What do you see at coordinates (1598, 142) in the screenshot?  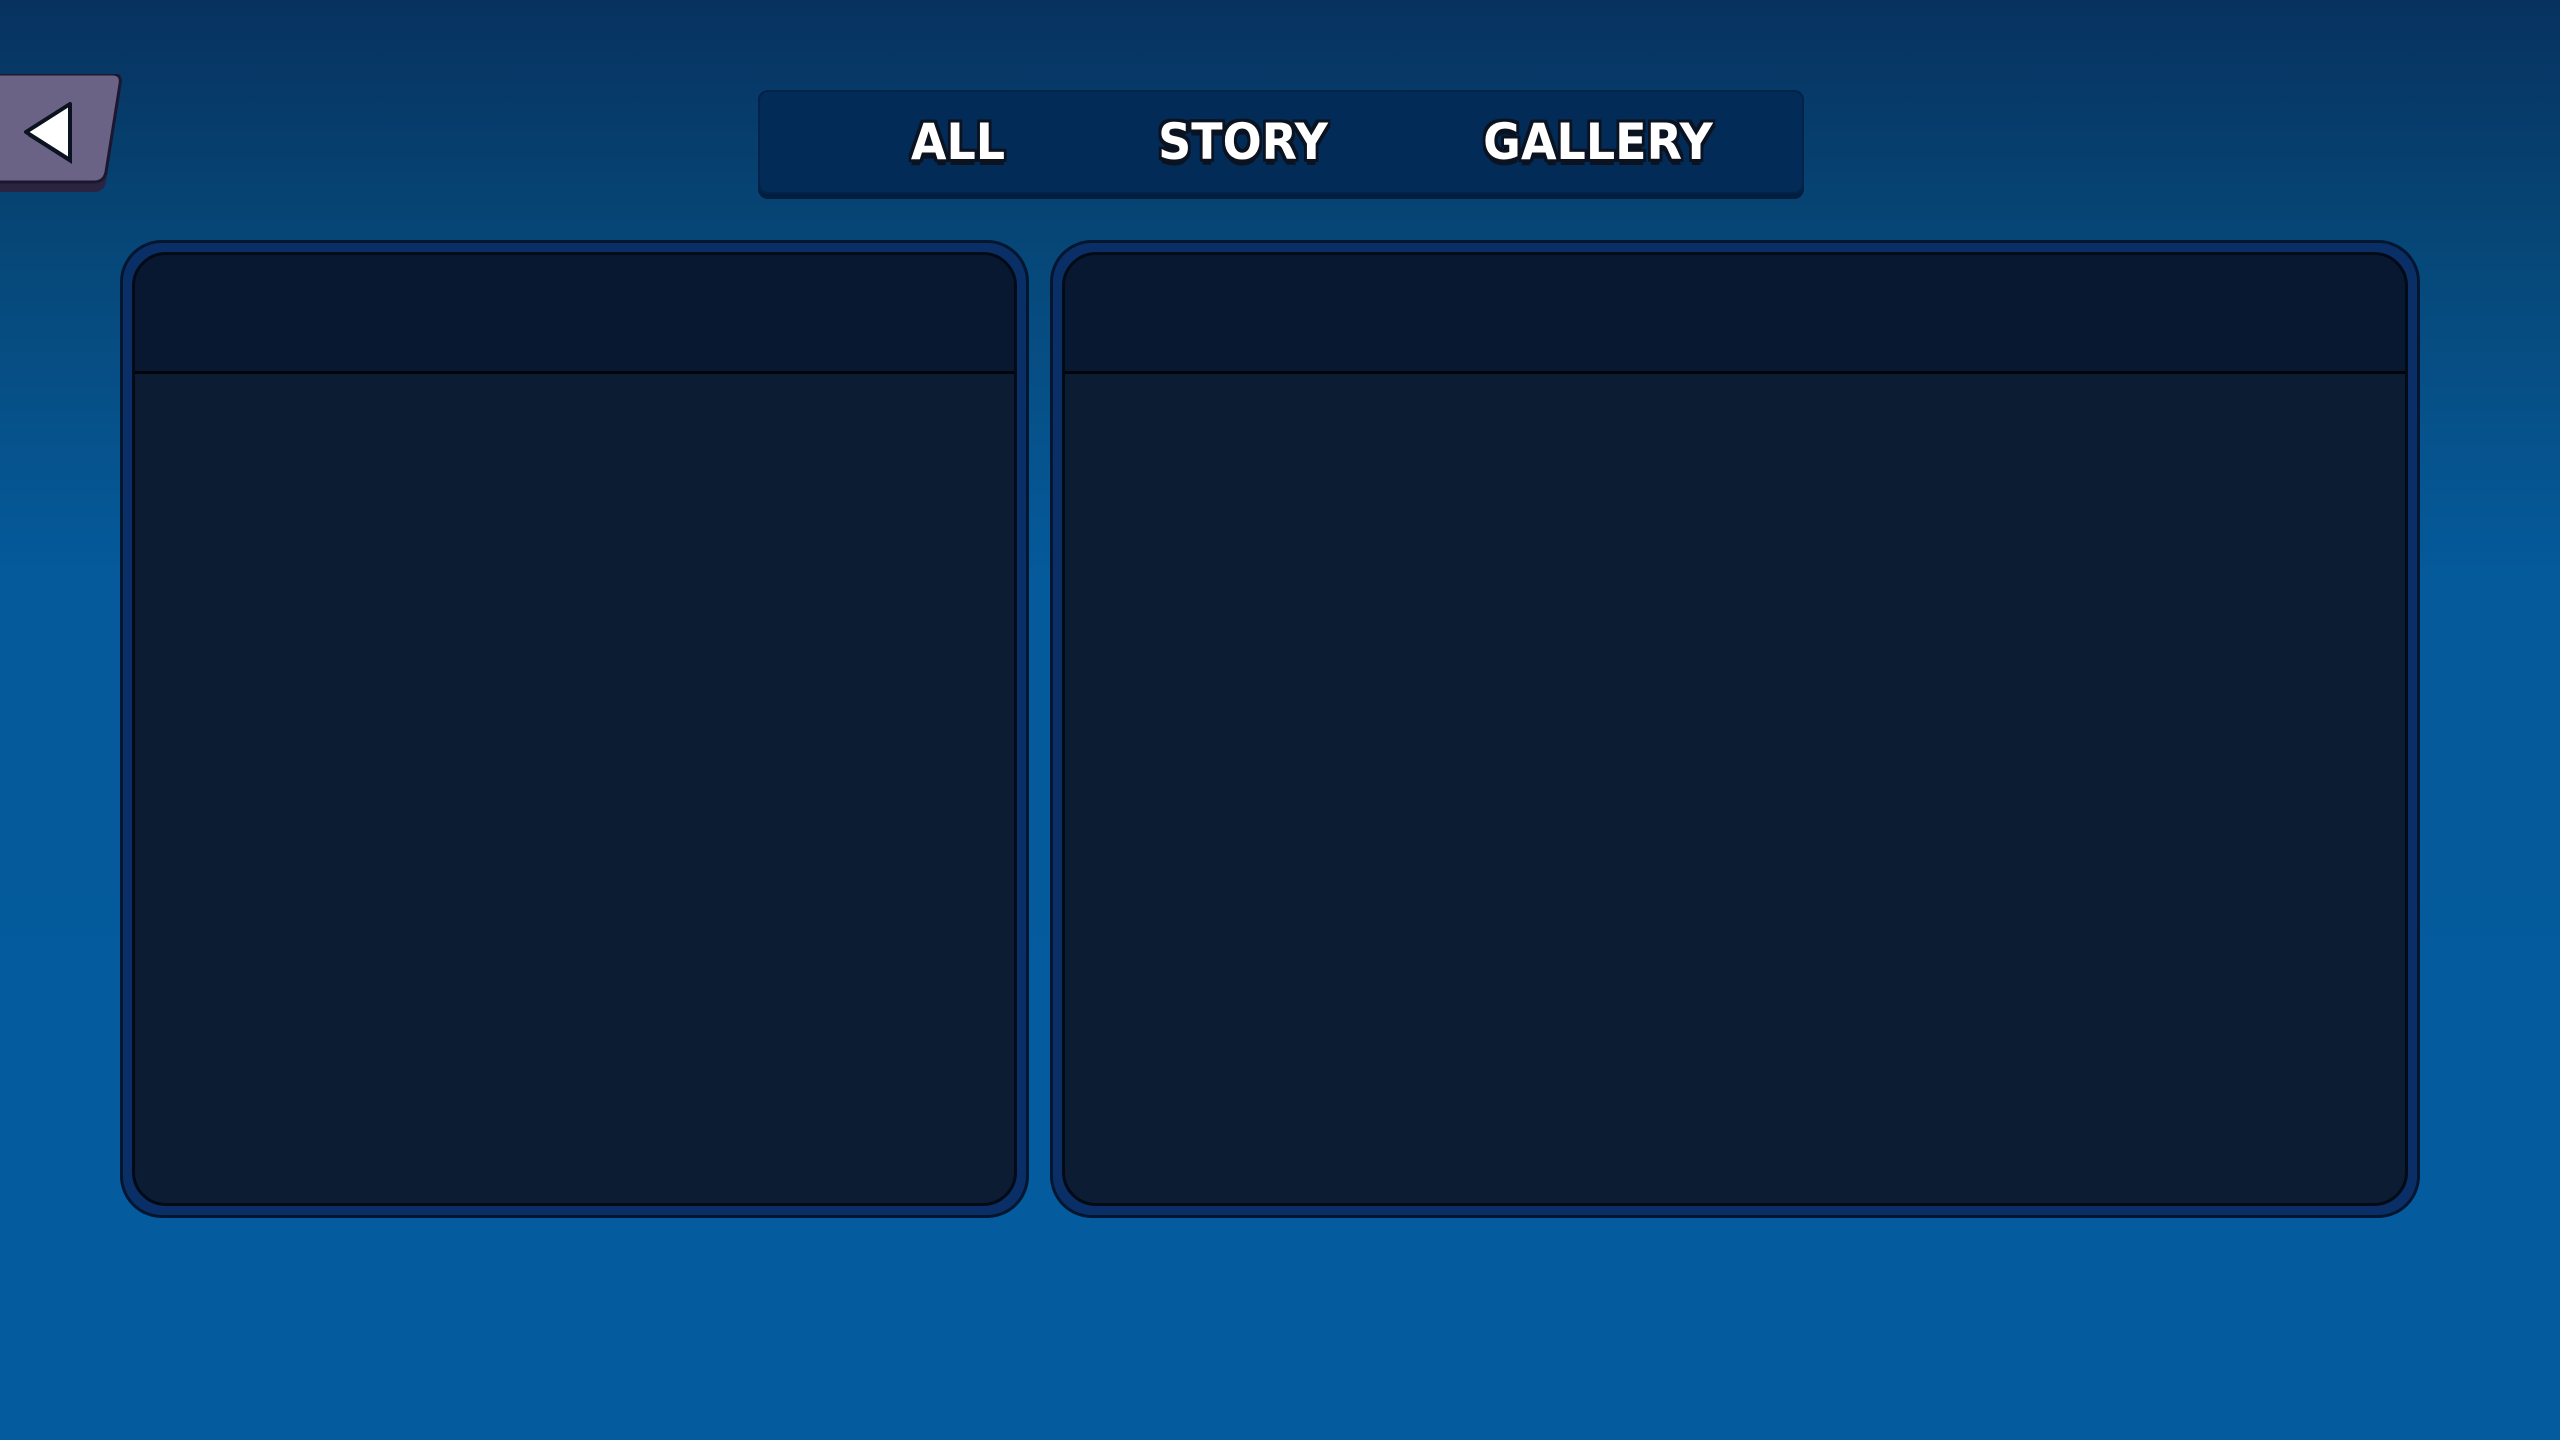 I see `tab-gallery: GALLERY` at bounding box center [1598, 142].